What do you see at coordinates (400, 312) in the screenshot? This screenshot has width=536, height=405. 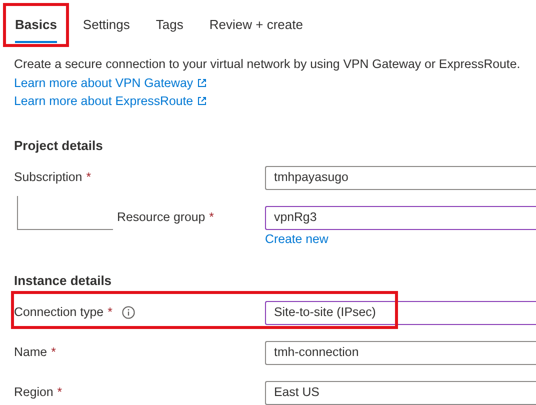 I see `input-field: Site-to-site (IPsec)` at bounding box center [400, 312].